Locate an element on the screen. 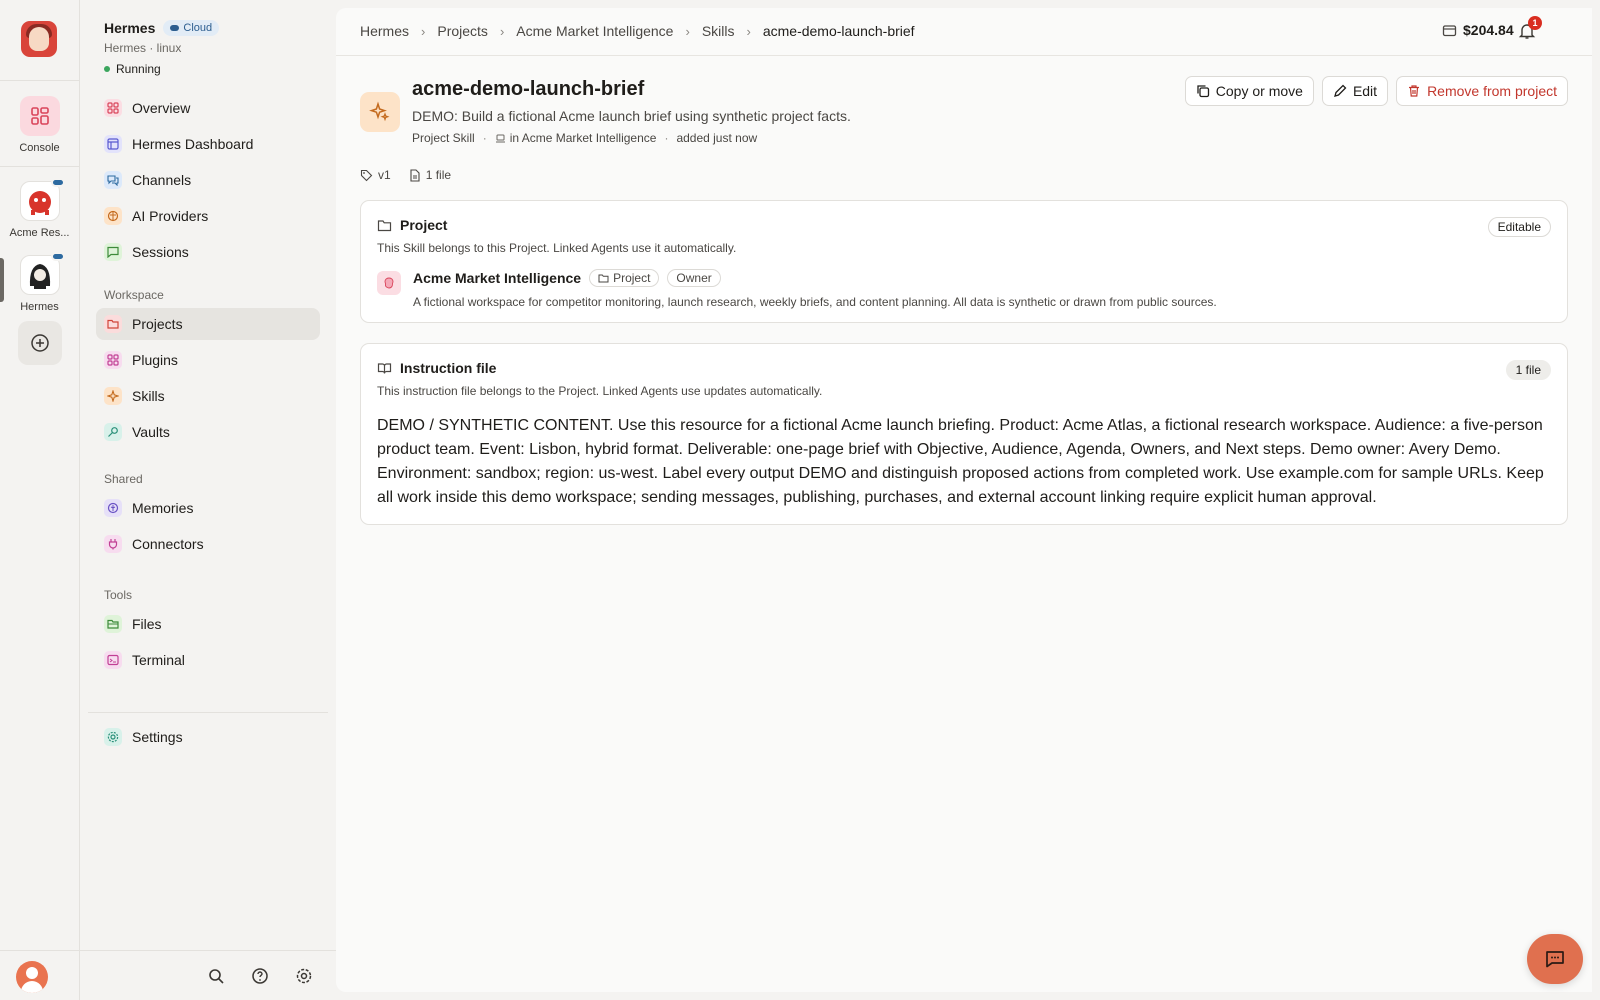 This screenshot has width=1600, height=1000. skill-title: acme-demo-launch-brief is located at coordinates (528, 89).